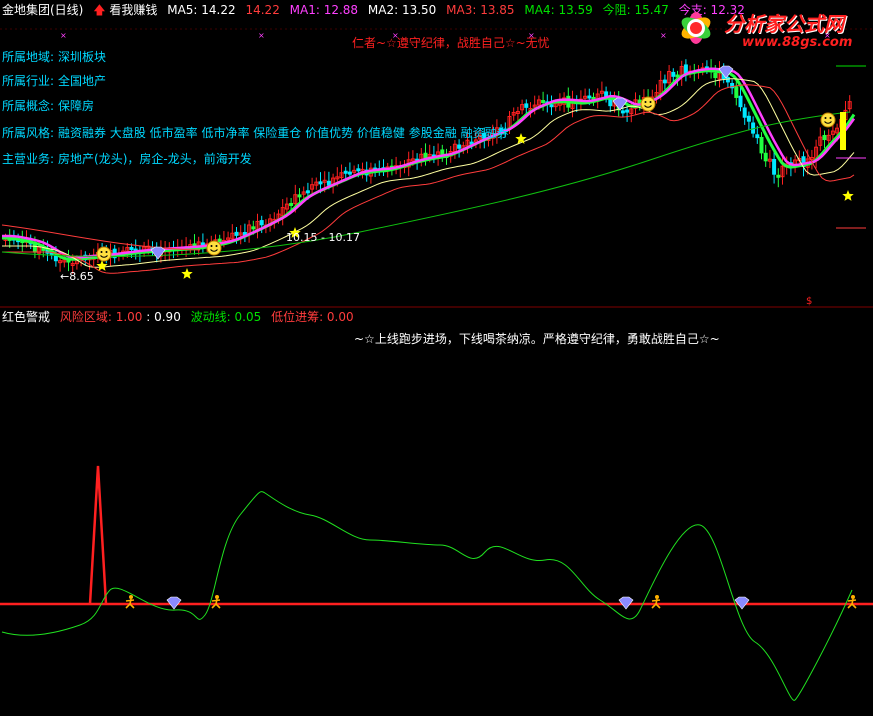 The image size is (873, 716). I want to click on info-key: 所属概念:, so click(28, 106).